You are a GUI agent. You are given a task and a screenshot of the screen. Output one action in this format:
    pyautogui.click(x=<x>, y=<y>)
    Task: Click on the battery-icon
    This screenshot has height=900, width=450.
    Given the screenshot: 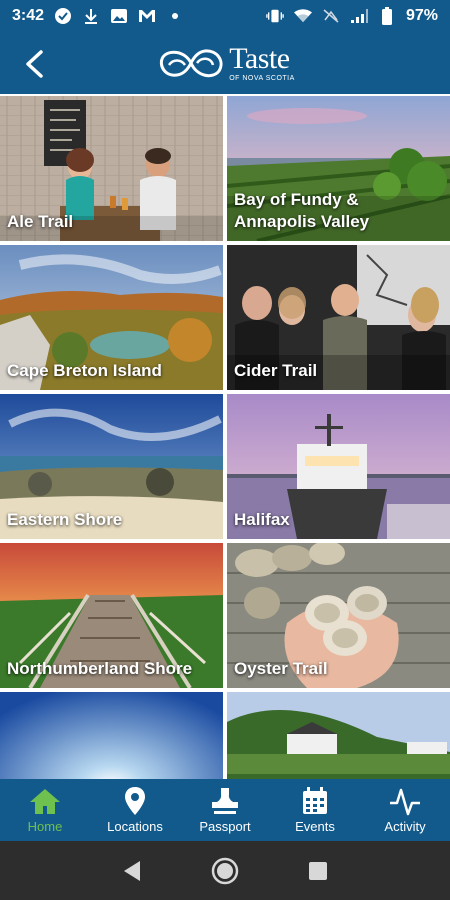 What is the action you would take?
    pyautogui.click(x=387, y=16)
    